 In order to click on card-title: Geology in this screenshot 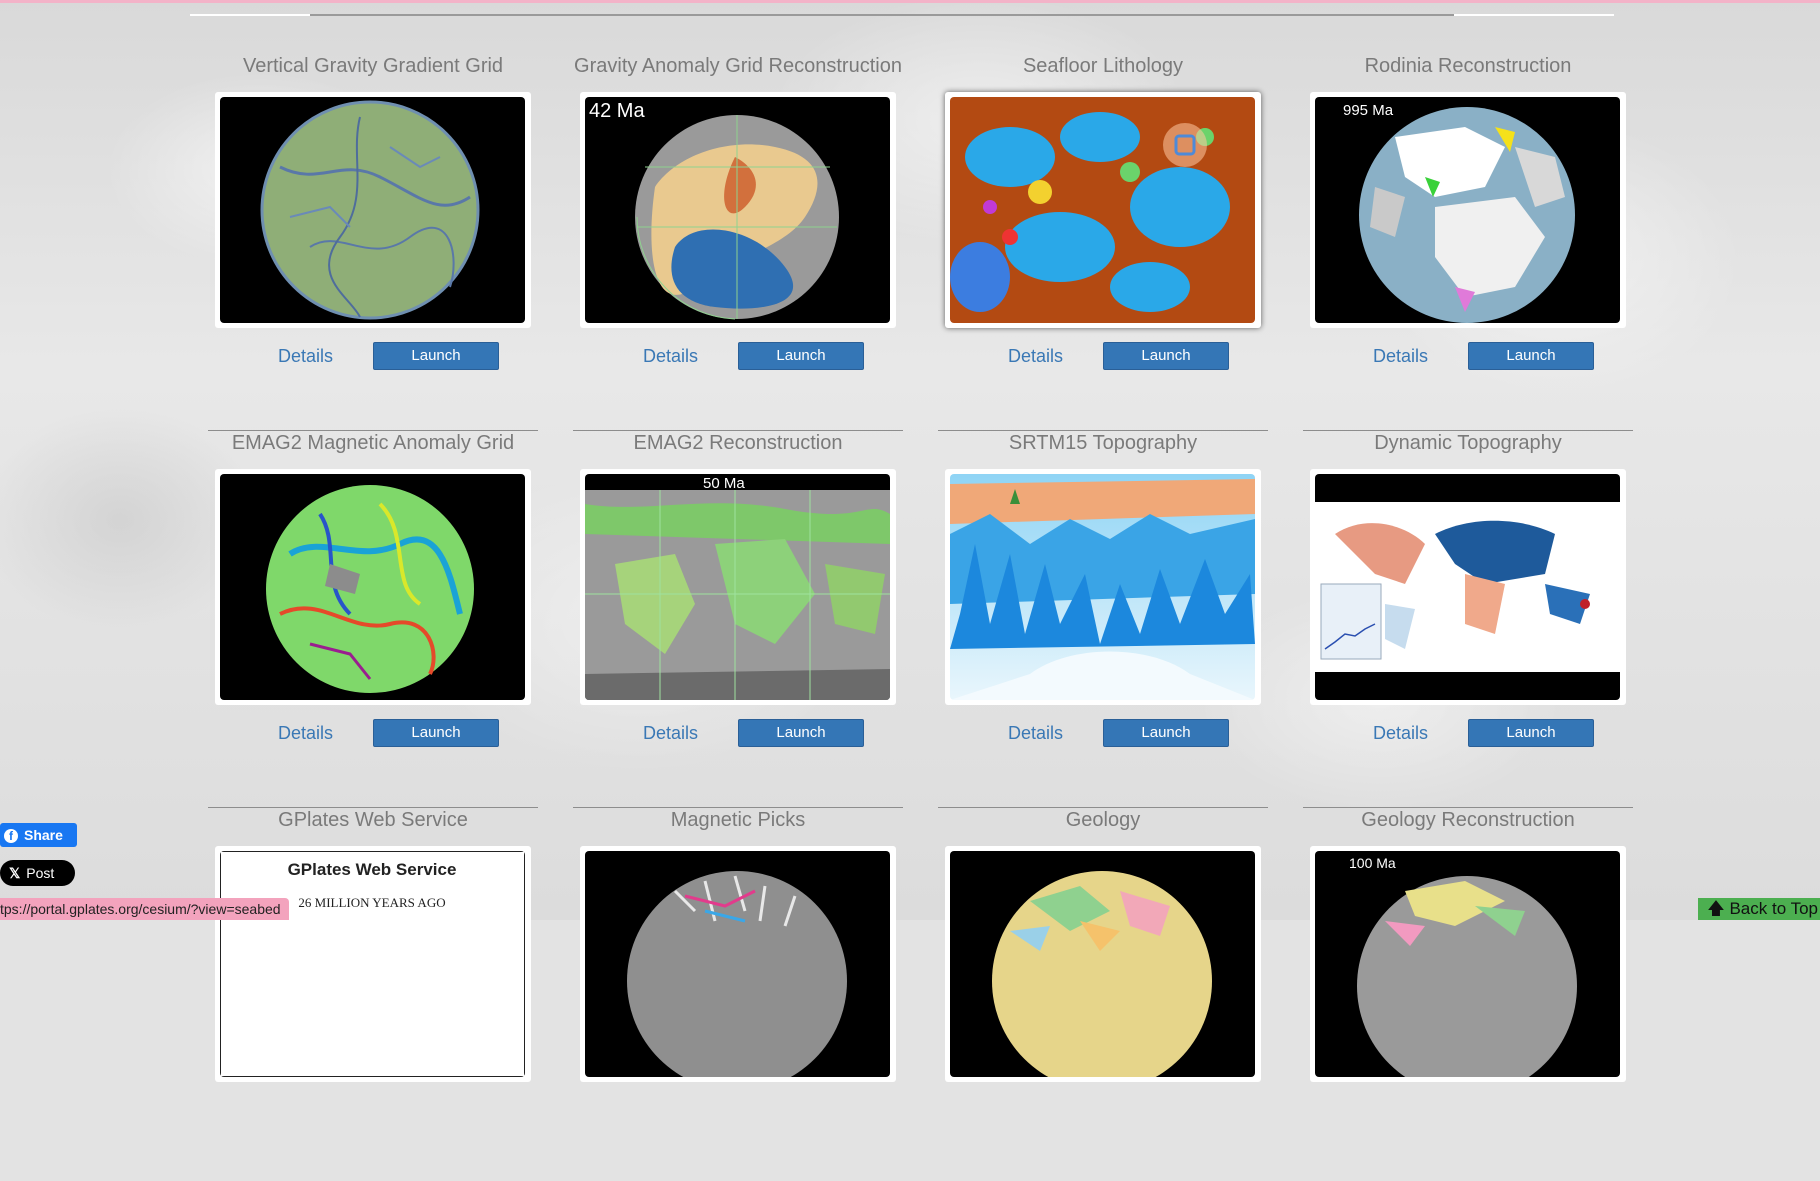, I will do `click(1103, 820)`.